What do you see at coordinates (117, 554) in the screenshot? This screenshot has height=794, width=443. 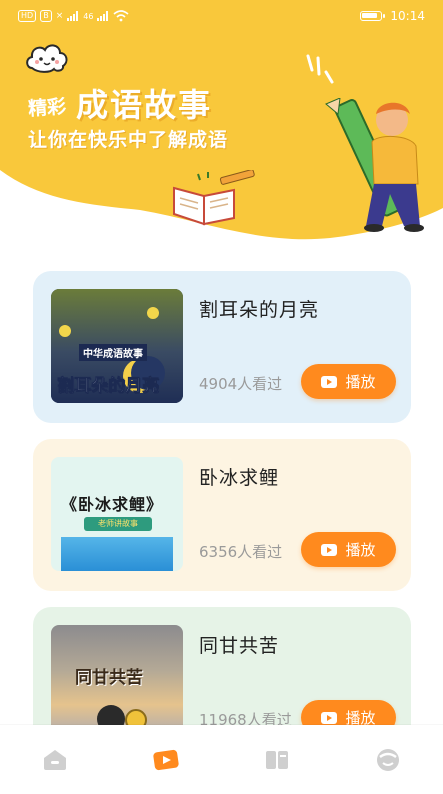 I see `thumbnail-sea` at bounding box center [117, 554].